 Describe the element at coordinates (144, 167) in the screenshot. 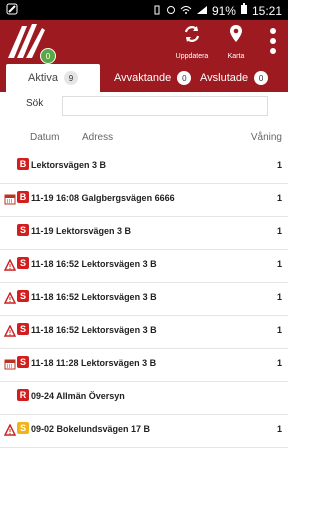

I see `list-item: B Lektorsvägen 3 B 1` at that location.